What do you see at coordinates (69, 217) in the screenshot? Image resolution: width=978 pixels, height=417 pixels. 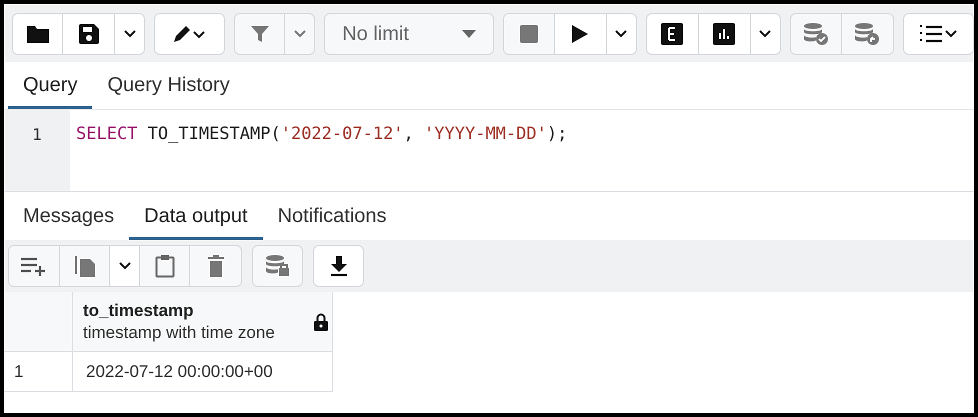 I see `tab: Messages` at bounding box center [69, 217].